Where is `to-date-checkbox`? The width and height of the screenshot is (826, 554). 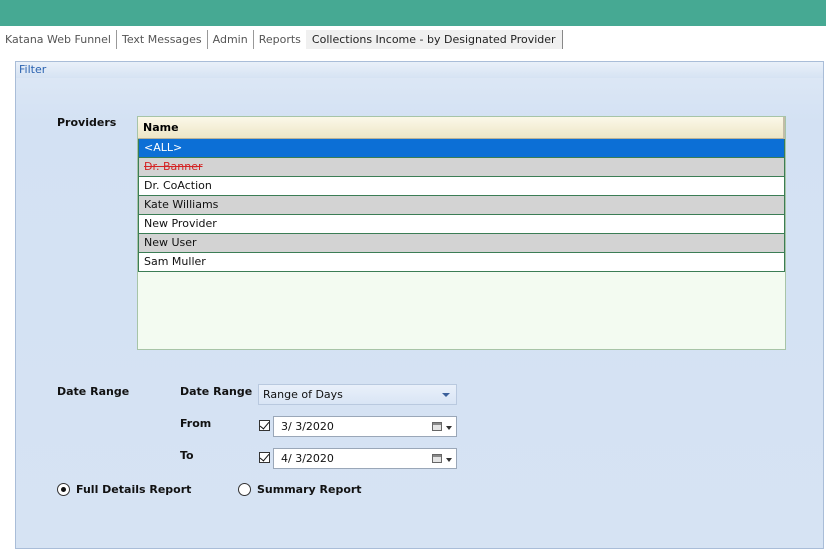
to-date-checkbox is located at coordinates (264, 457).